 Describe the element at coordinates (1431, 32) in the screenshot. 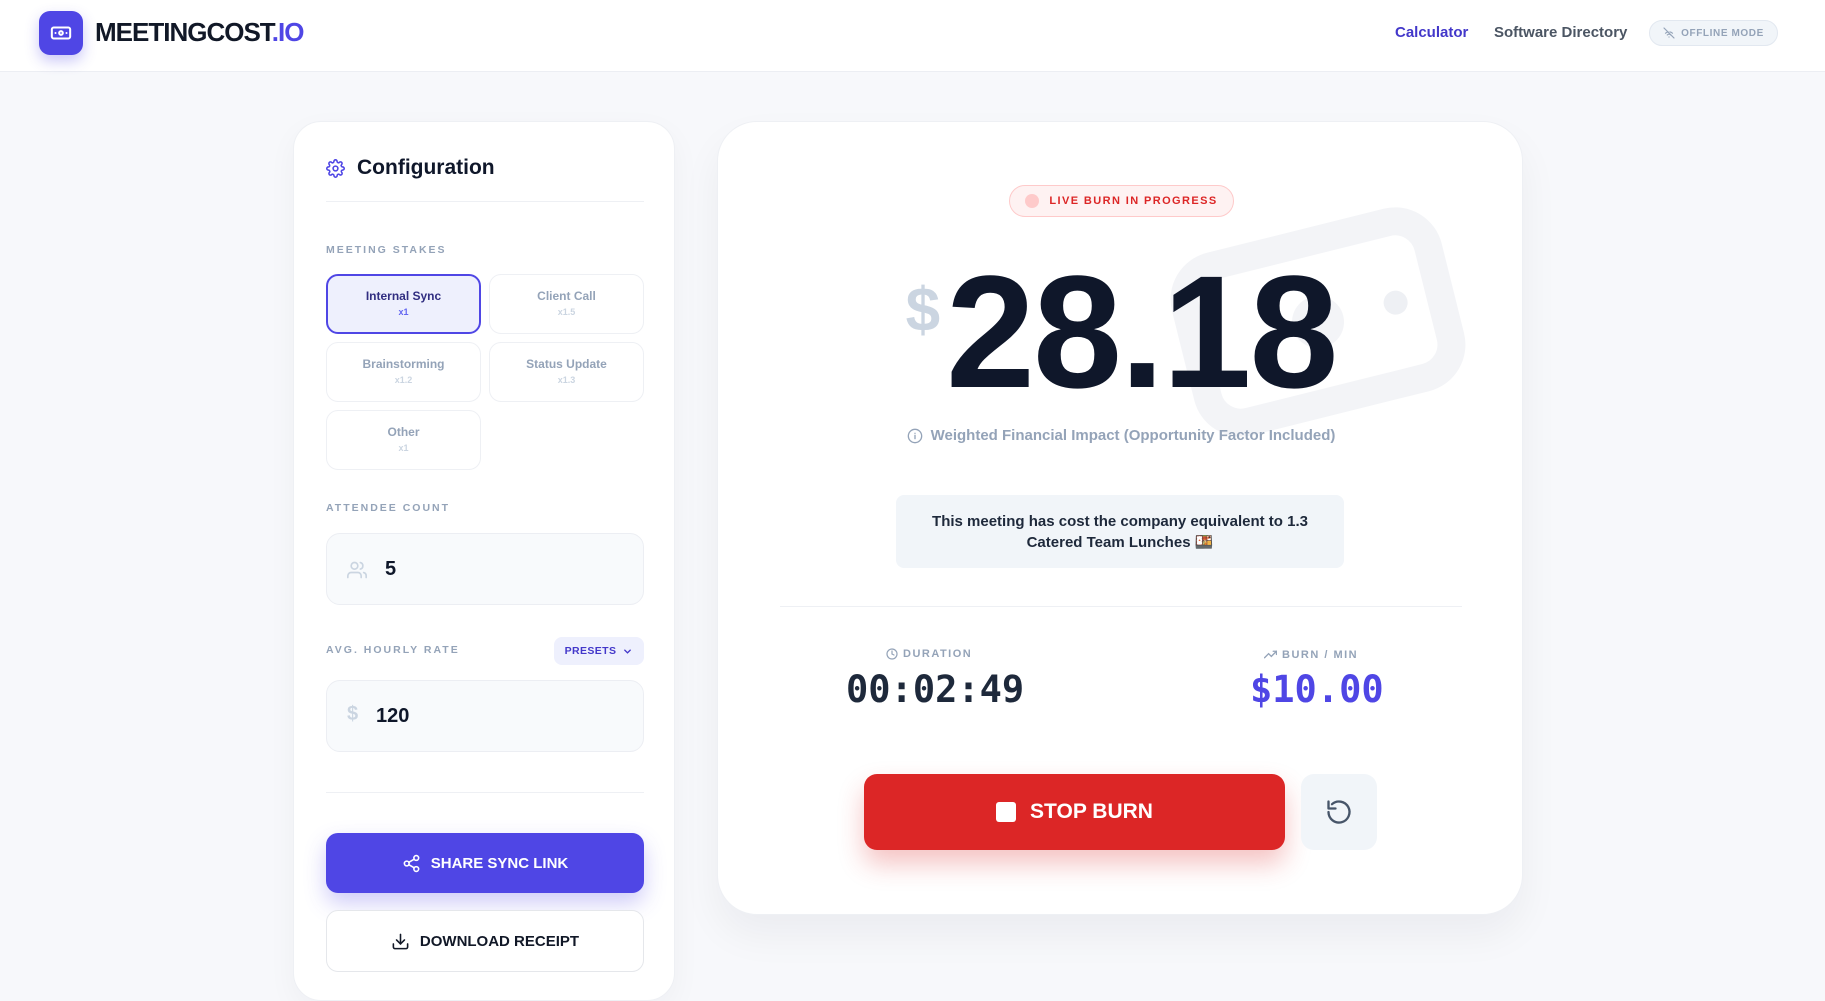

I see `nav-calculator: Calculator` at that location.